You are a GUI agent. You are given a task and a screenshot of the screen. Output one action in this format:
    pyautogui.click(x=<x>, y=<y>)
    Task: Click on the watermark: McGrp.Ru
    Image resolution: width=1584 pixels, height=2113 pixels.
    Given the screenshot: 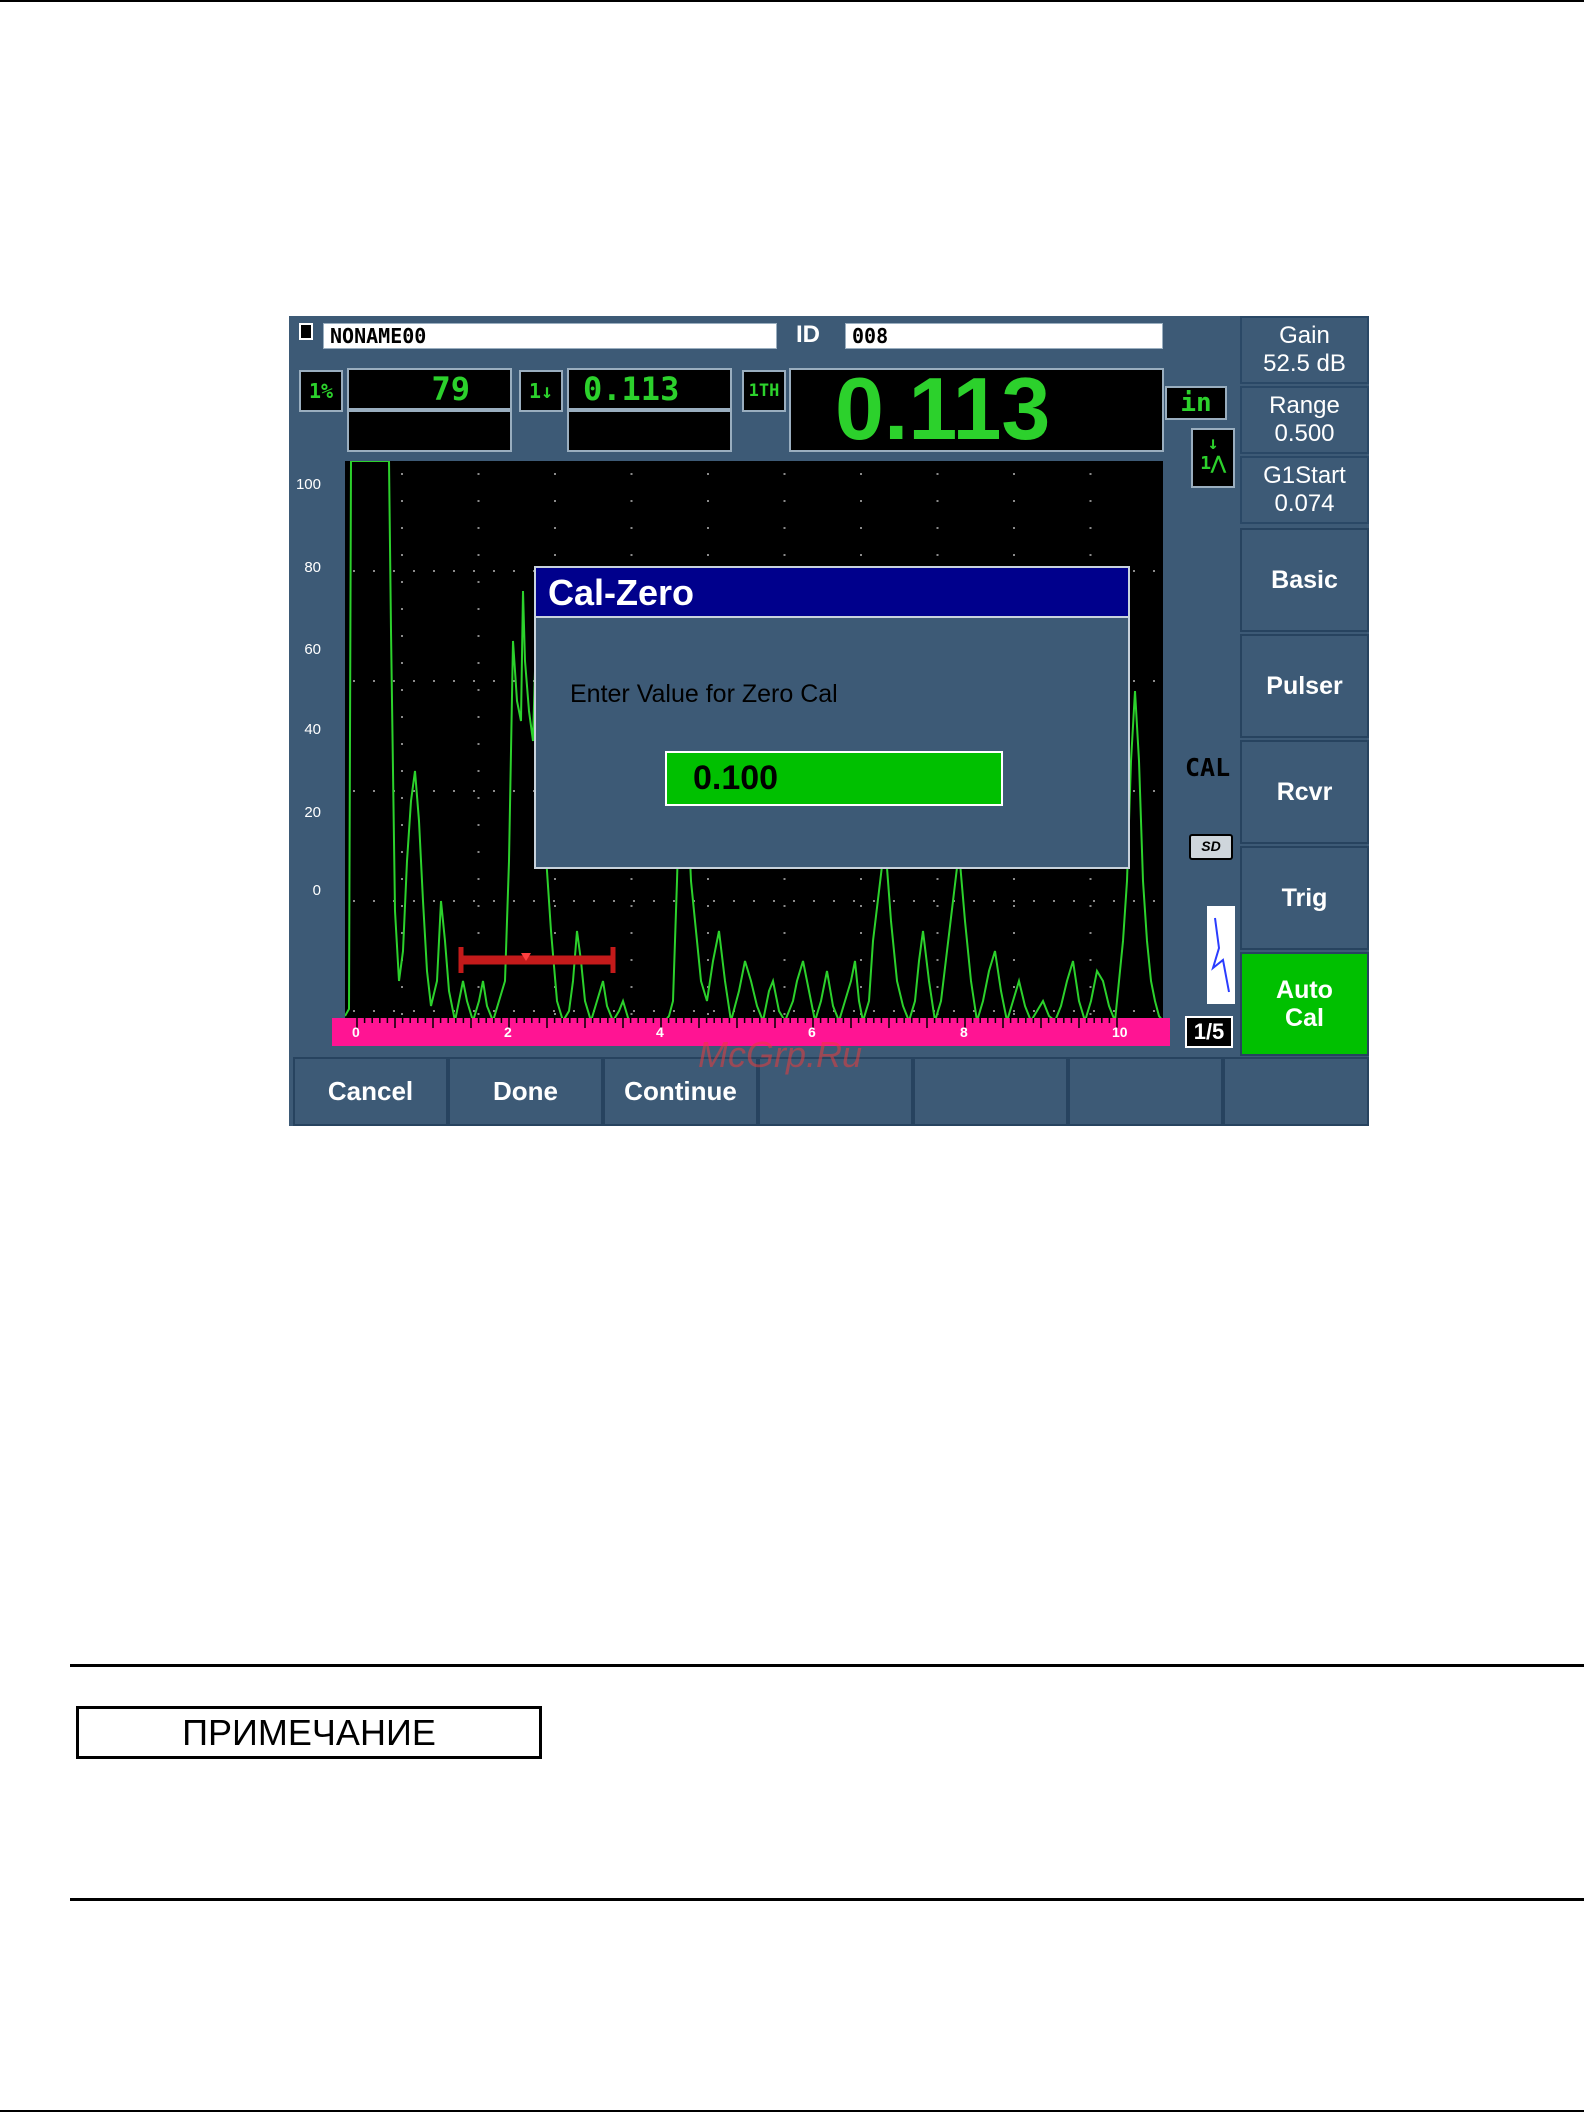 What is the action you would take?
    pyautogui.click(x=780, y=1054)
    